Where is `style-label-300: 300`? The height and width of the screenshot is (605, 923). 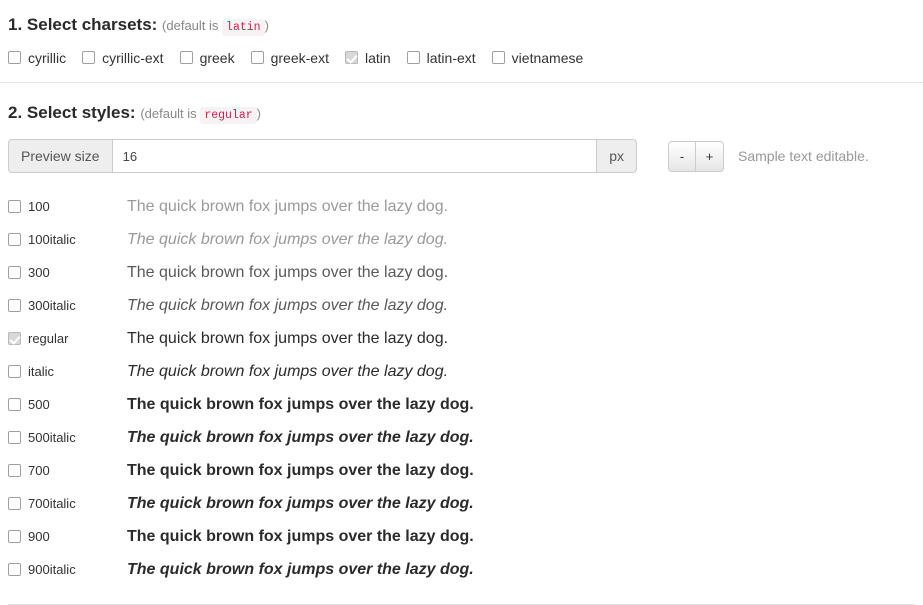
style-label-300: 300 is located at coordinates (39, 272).